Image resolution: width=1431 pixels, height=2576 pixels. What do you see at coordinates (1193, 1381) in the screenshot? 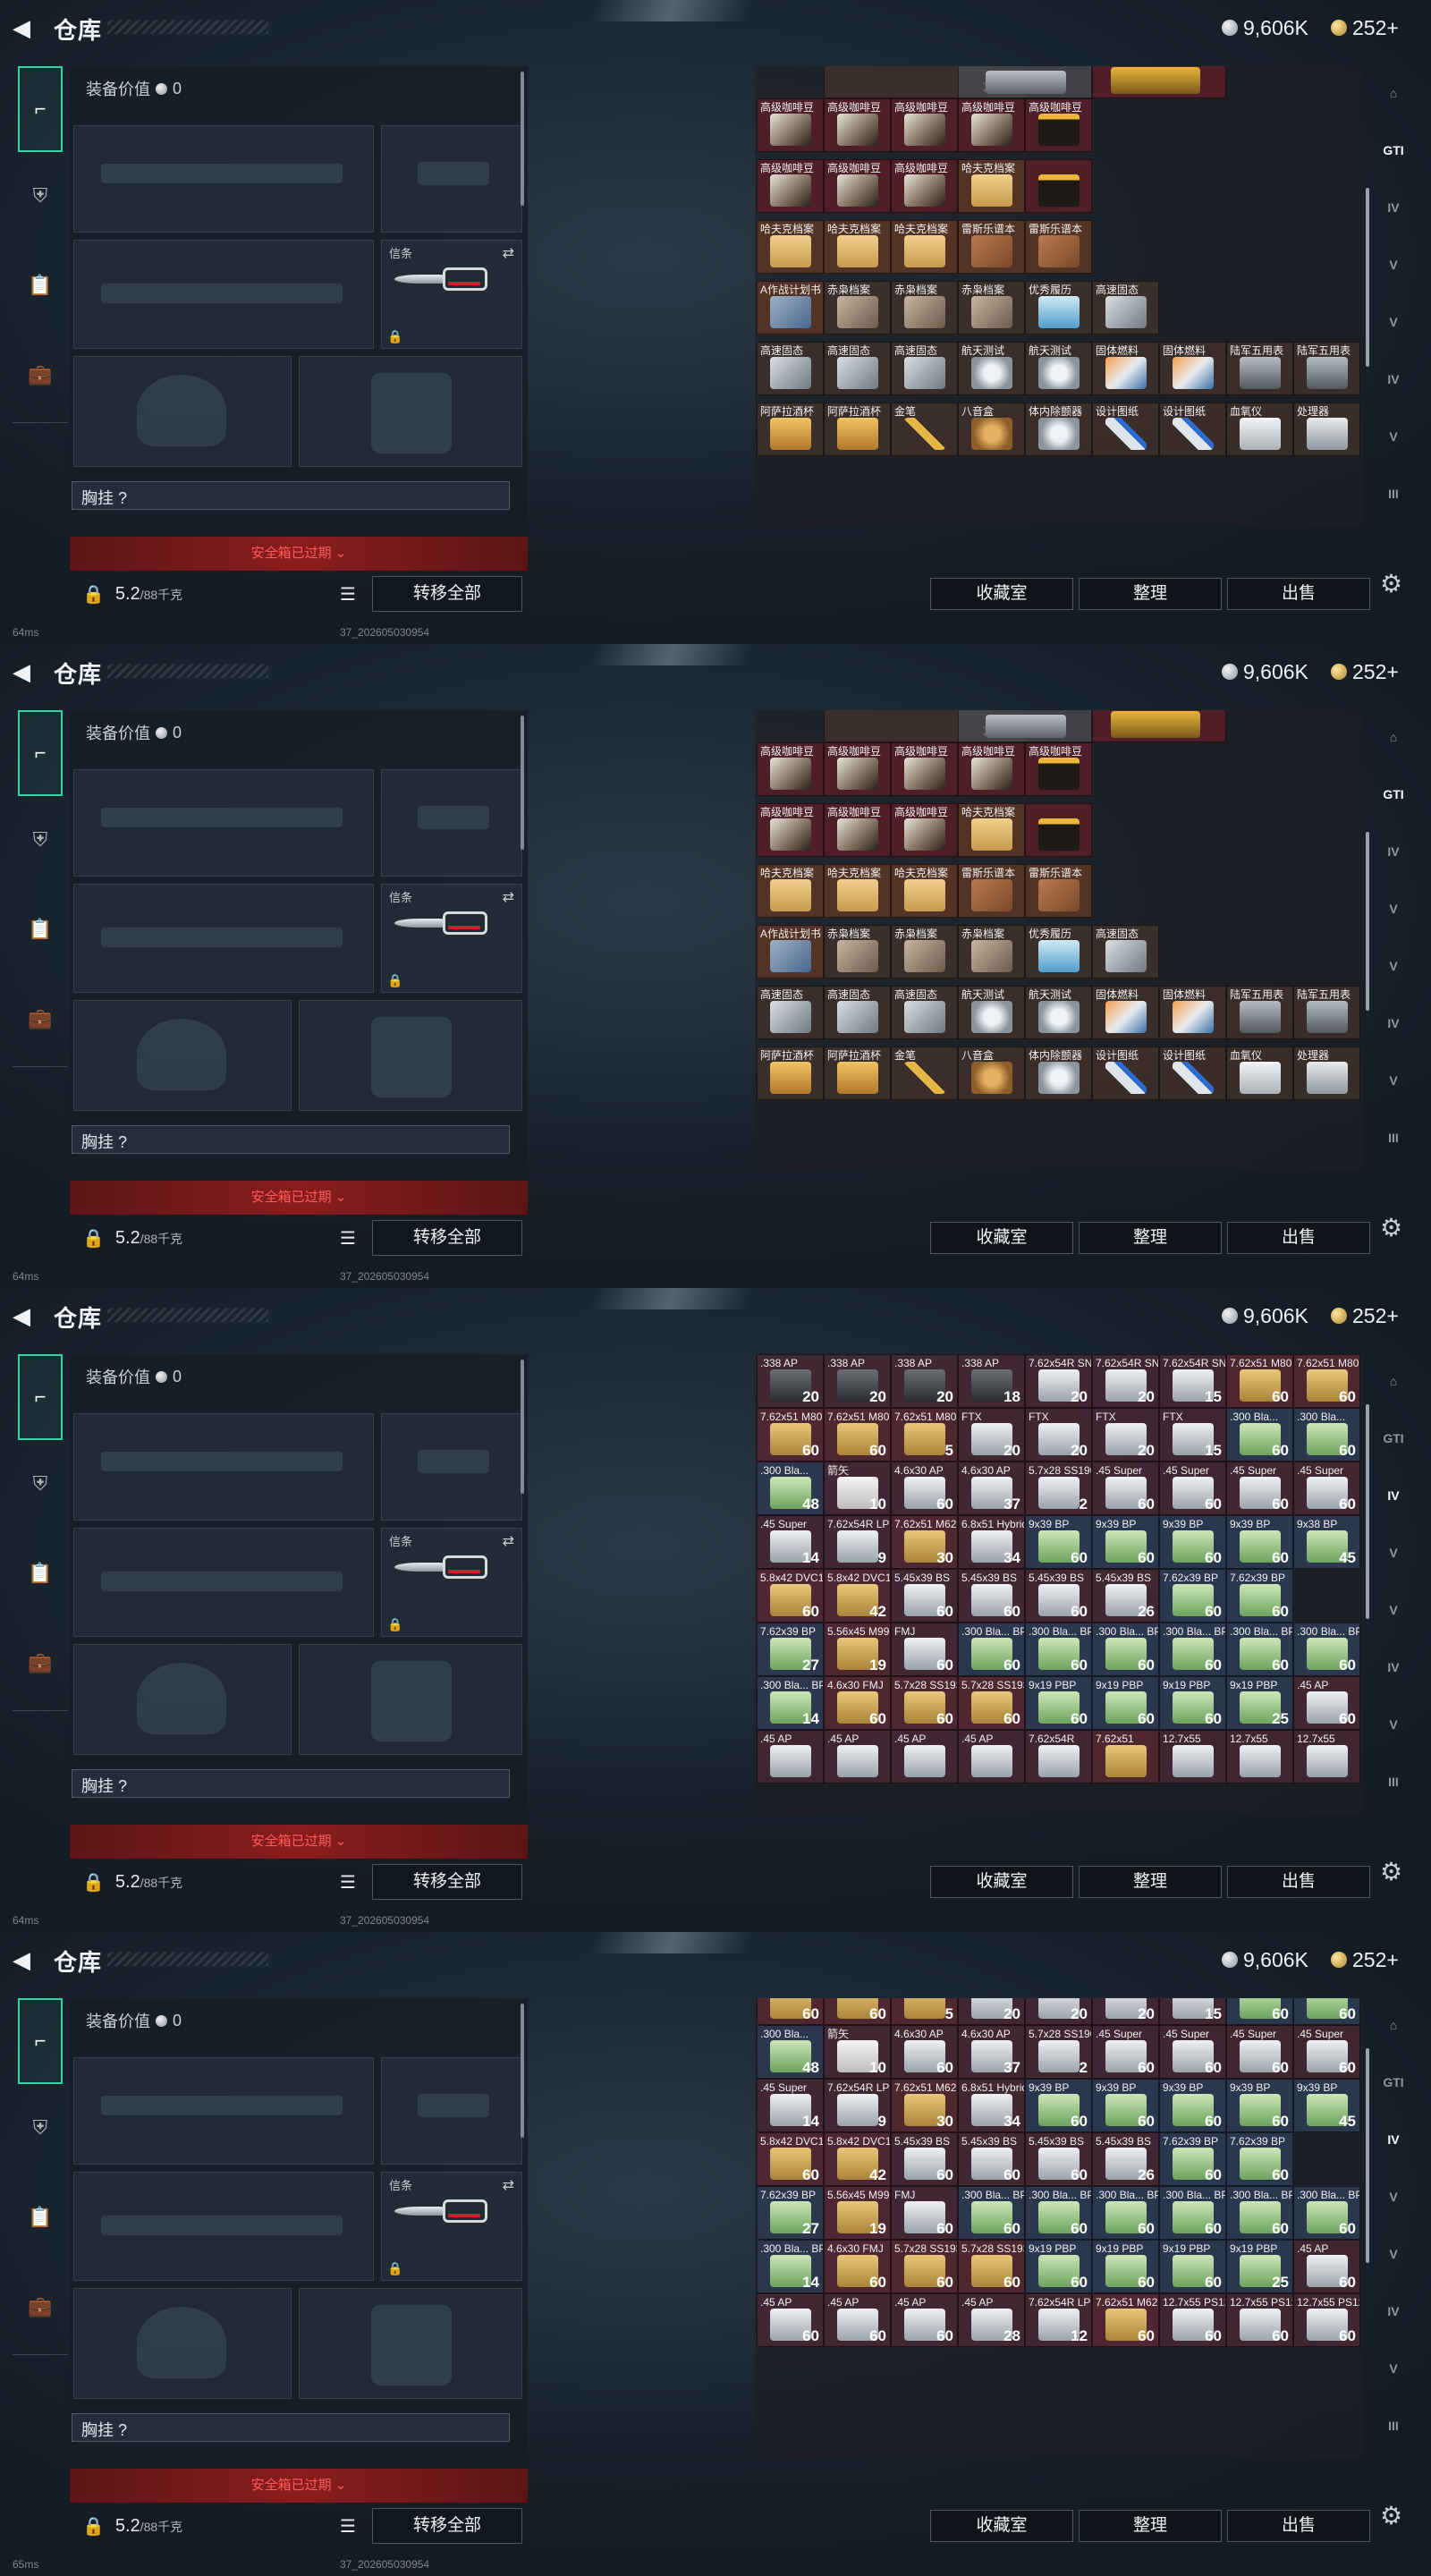
I see `stash-item: 7.62x54R SNB 15` at bounding box center [1193, 1381].